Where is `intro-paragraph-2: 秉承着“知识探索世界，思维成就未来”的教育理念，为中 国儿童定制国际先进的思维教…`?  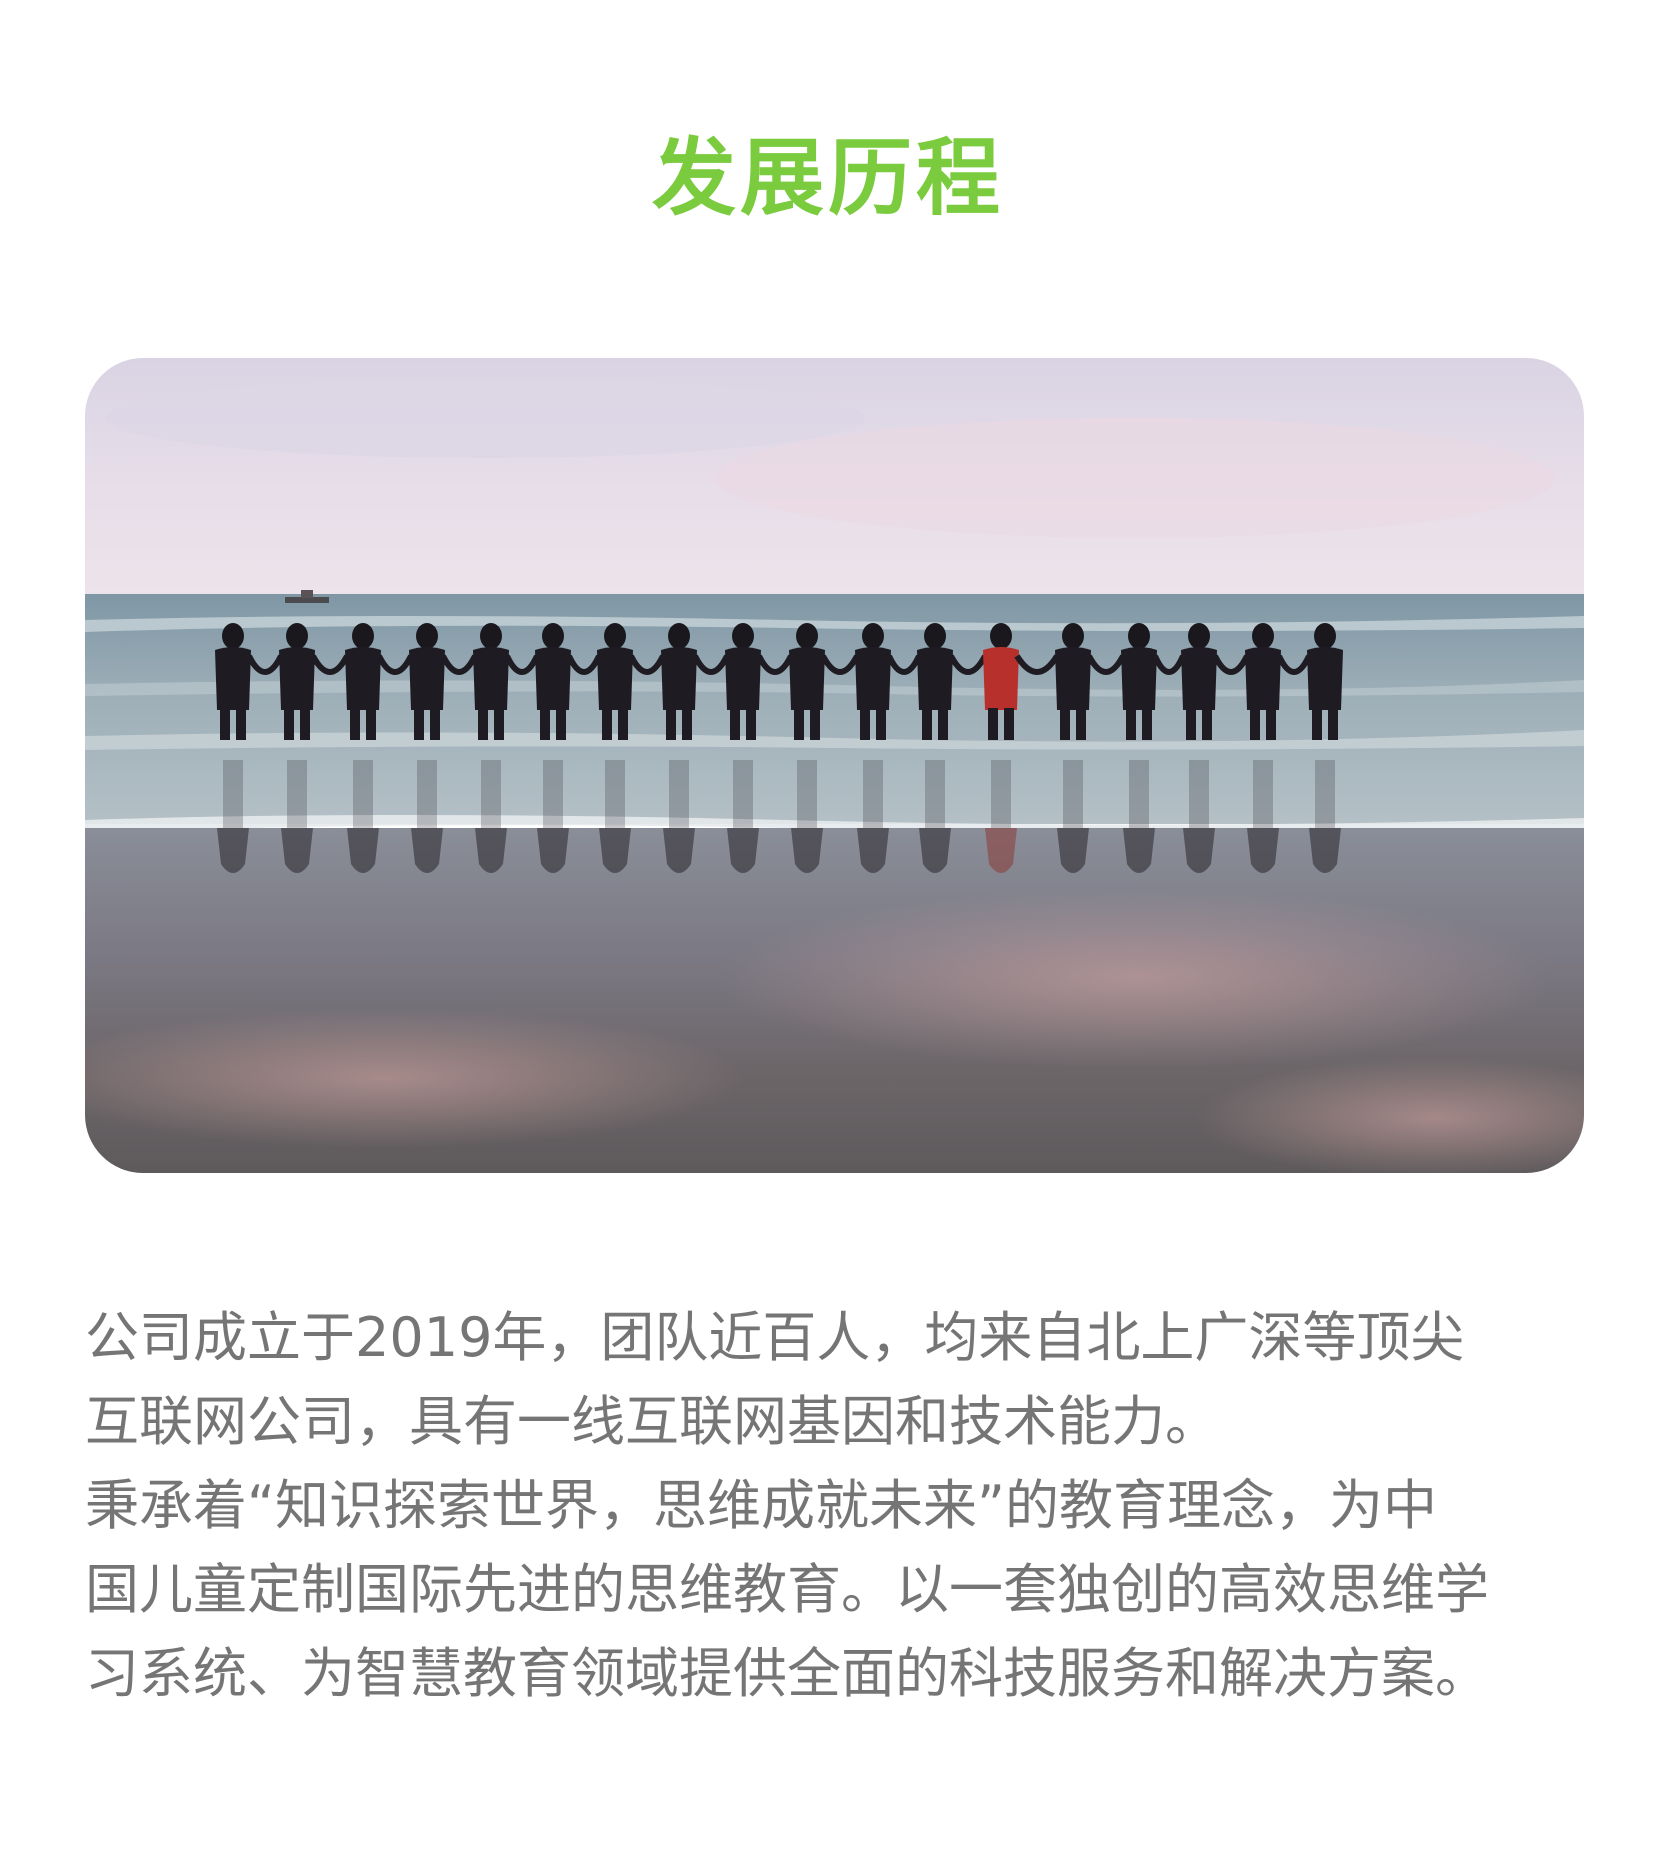 intro-paragraph-2: 秉承着“知识探索世界，思维成就未来”的教育理念，为中 国儿童定制国际先进的思维教… is located at coordinates (787, 1589).